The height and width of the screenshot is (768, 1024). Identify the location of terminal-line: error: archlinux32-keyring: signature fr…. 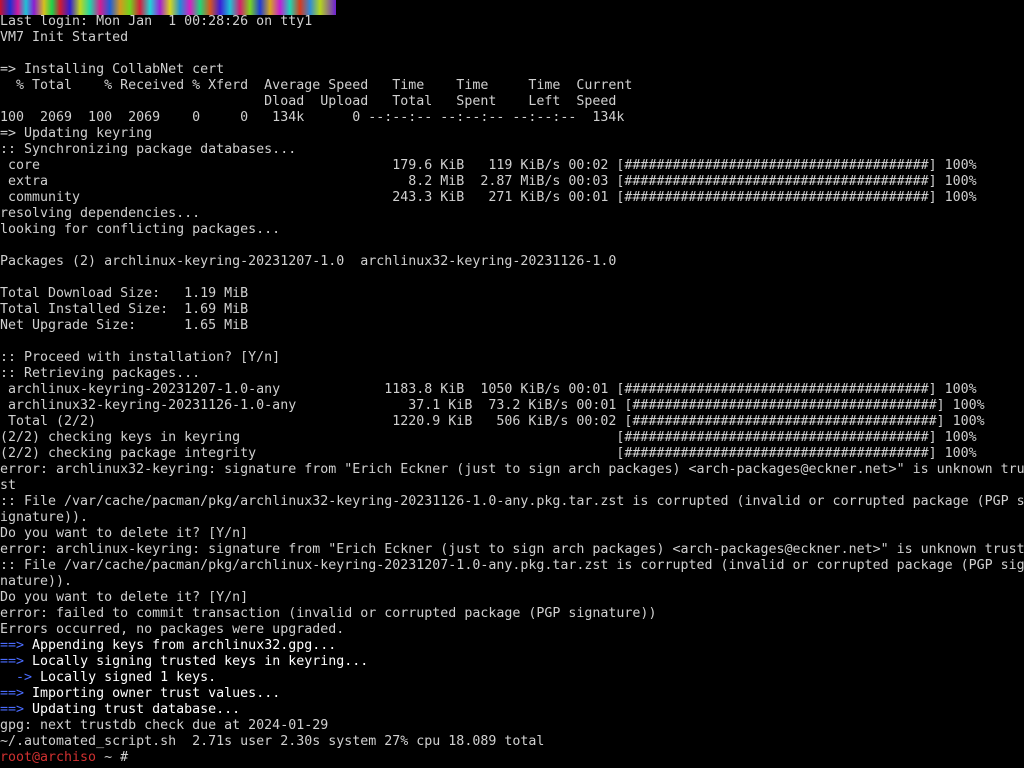
(512, 469).